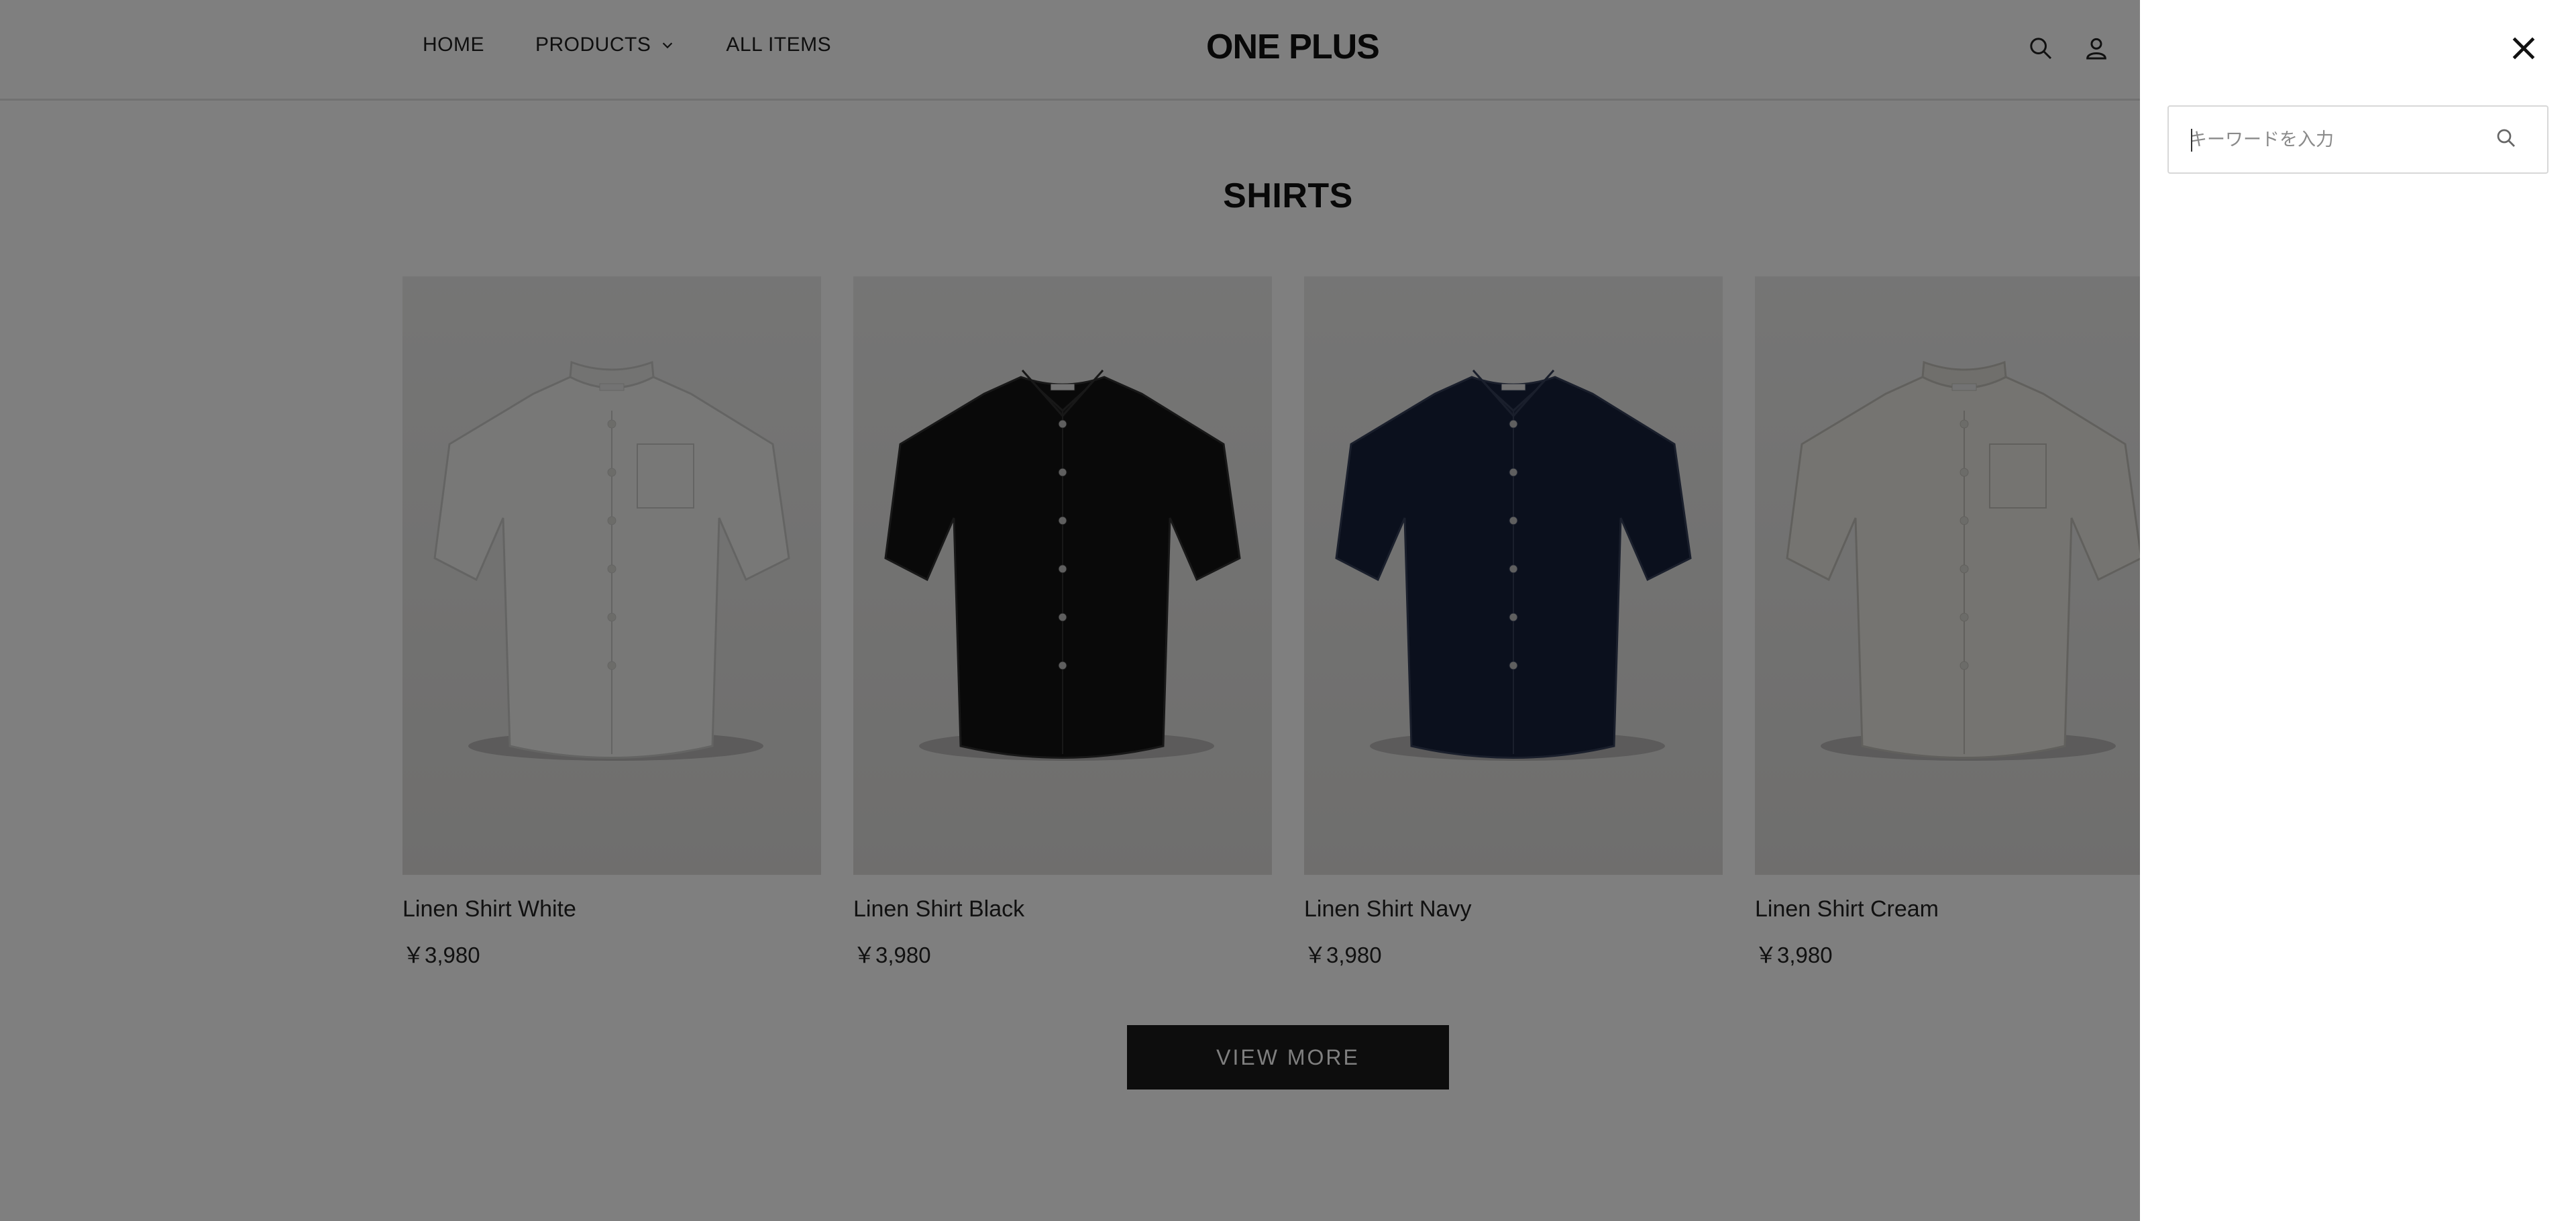 Image resolution: width=2576 pixels, height=1221 pixels. What do you see at coordinates (2343, 139) in the screenshot?
I see `search-input` at bounding box center [2343, 139].